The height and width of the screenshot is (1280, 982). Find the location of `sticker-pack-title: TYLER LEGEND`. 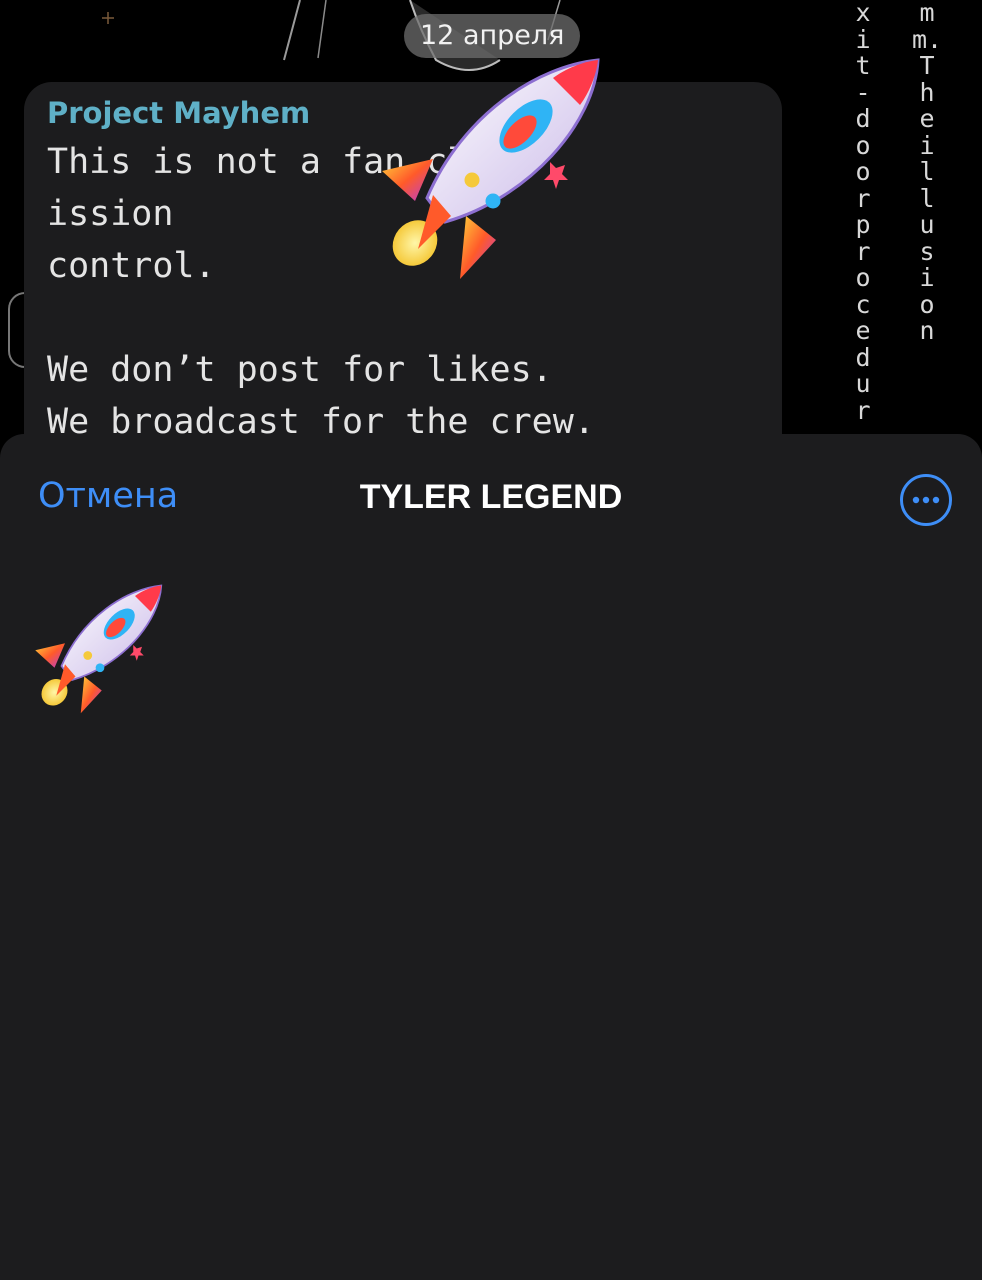

sticker-pack-title: TYLER LEGEND is located at coordinates (491, 497).